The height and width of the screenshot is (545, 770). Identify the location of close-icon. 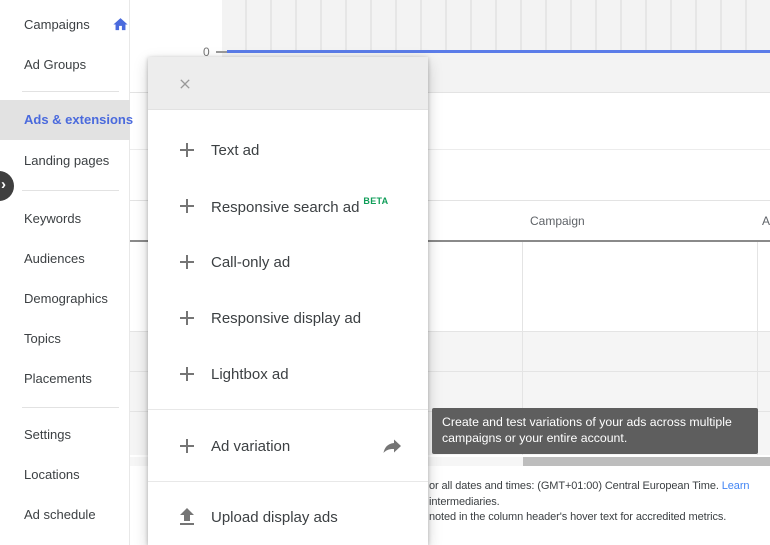
(185, 84).